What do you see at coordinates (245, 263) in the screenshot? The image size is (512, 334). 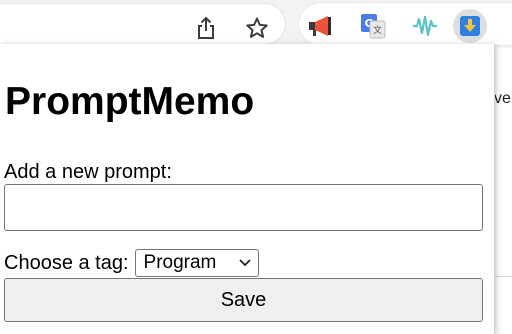 I see `chevron-down-icon` at bounding box center [245, 263].